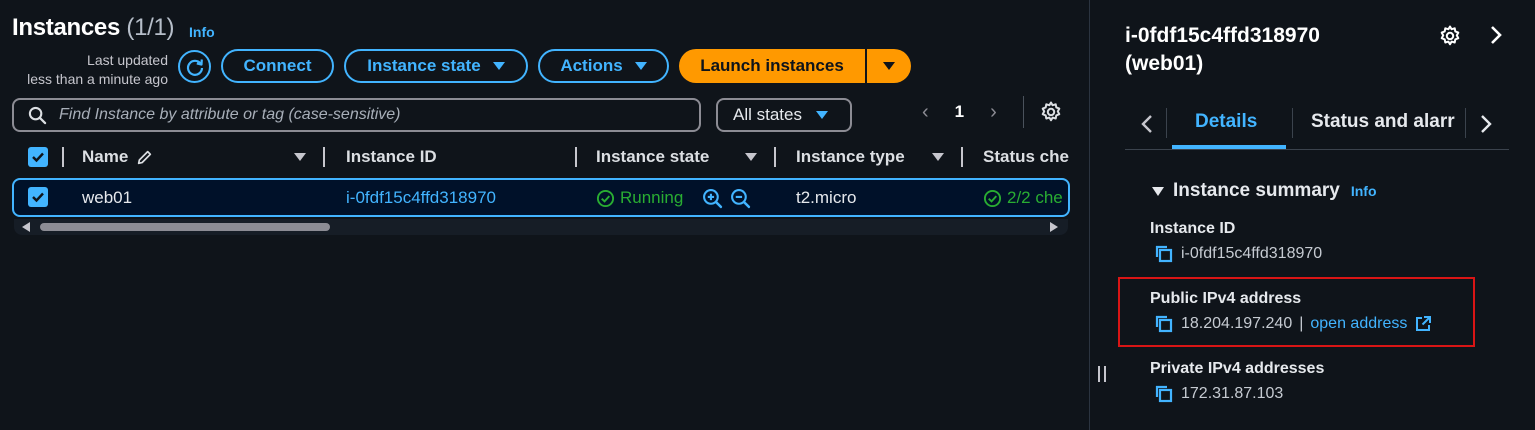 This screenshot has height=430, width=1535. I want to click on private-ip-text: 172.31.87.103, so click(1232, 393).